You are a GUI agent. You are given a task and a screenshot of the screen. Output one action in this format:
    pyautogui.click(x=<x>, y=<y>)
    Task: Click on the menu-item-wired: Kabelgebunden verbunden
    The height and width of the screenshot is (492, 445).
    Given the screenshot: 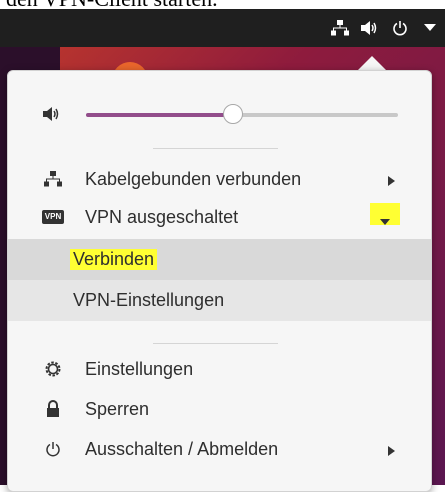 What is the action you would take?
    pyautogui.click(x=219, y=179)
    